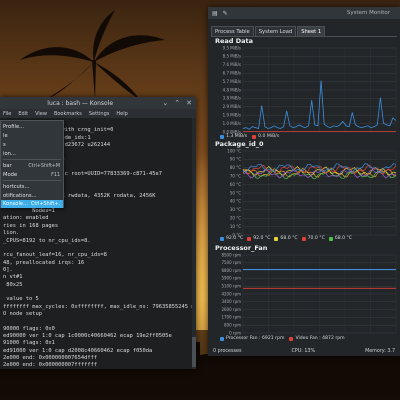  I want to click on legend-label: Video Fan : 4872 rpm, so click(320, 338).